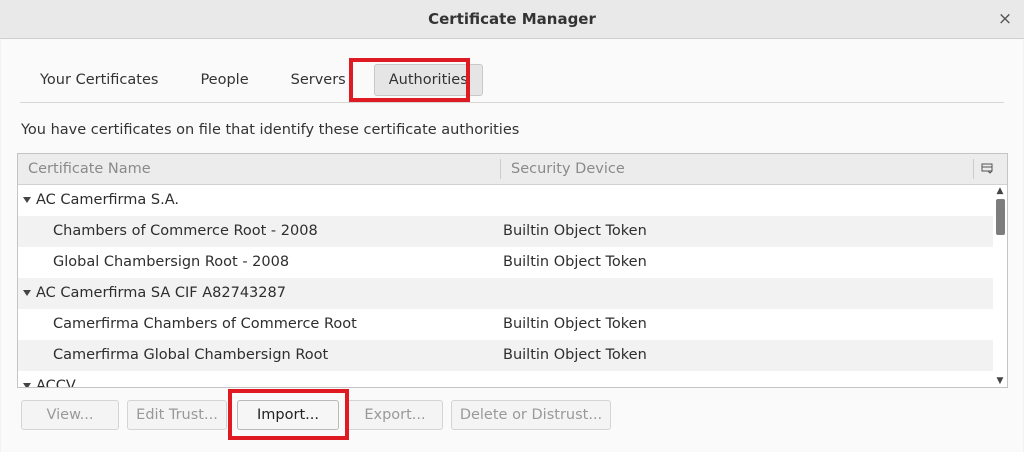  Describe the element at coordinates (1000, 381) in the screenshot. I see `scroll-down-arrow-icon: ▼` at that location.